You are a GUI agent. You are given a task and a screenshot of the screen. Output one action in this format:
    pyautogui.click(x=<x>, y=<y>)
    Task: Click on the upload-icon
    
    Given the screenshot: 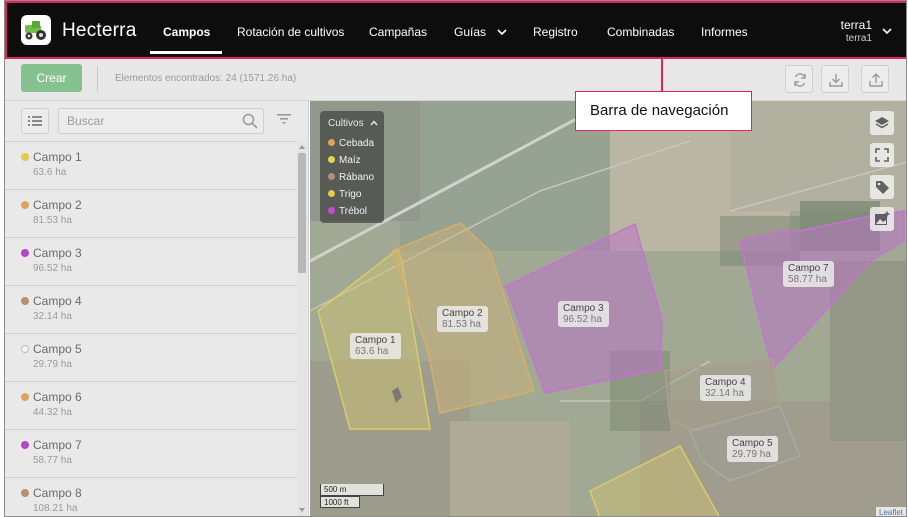 What is the action you would take?
    pyautogui.click(x=876, y=80)
    